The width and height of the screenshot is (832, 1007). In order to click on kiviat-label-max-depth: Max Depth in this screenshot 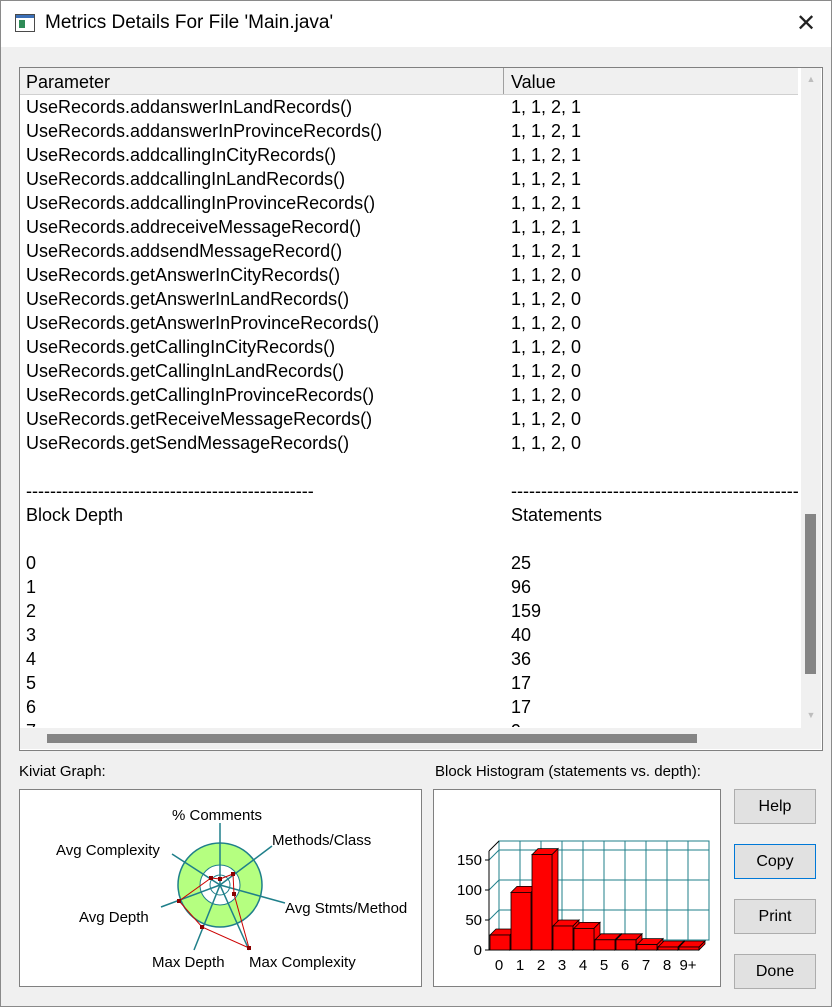, I will do `click(188, 962)`.